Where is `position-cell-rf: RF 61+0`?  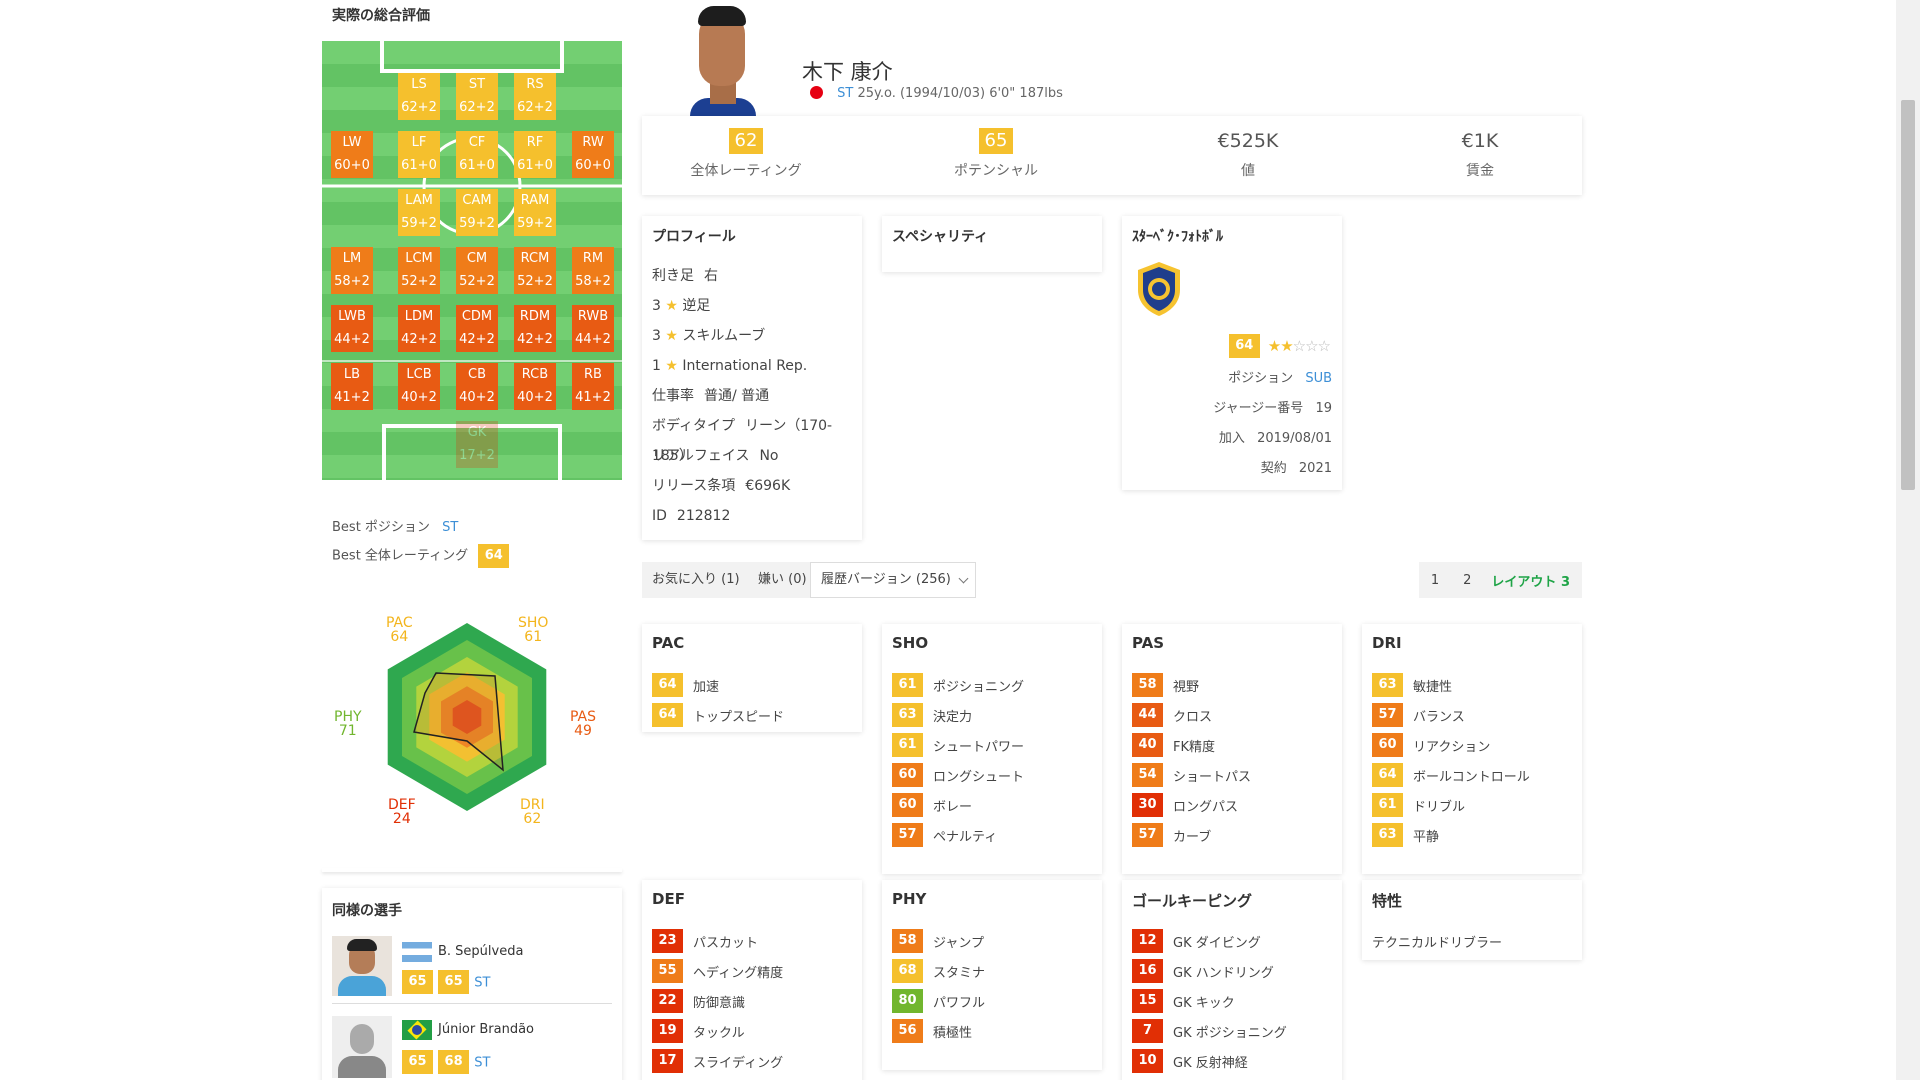
position-cell-rf: RF 61+0 is located at coordinates (535, 154).